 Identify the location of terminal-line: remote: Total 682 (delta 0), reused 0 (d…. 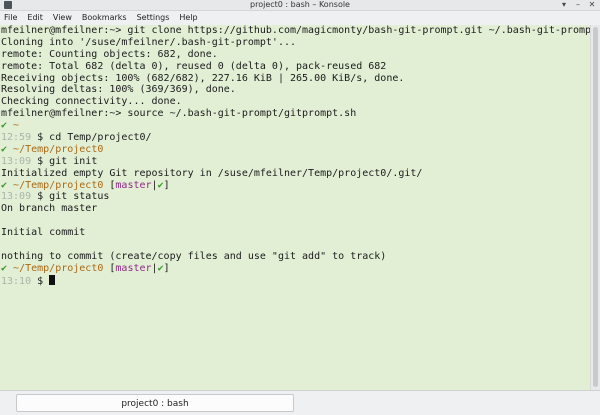
(295, 67).